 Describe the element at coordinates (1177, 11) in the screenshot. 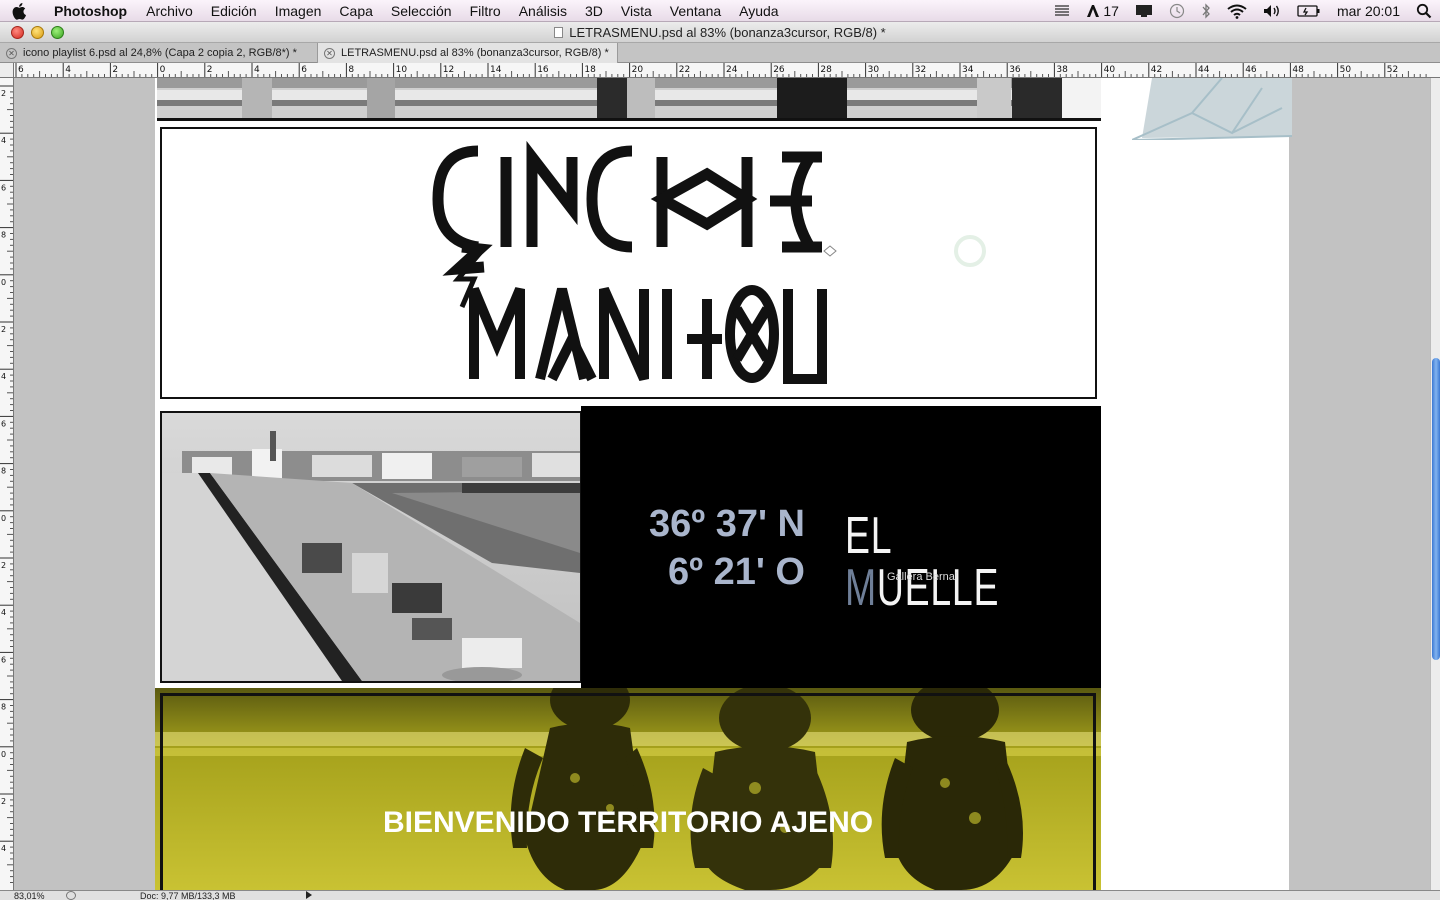

I see `time-machine-icon` at that location.